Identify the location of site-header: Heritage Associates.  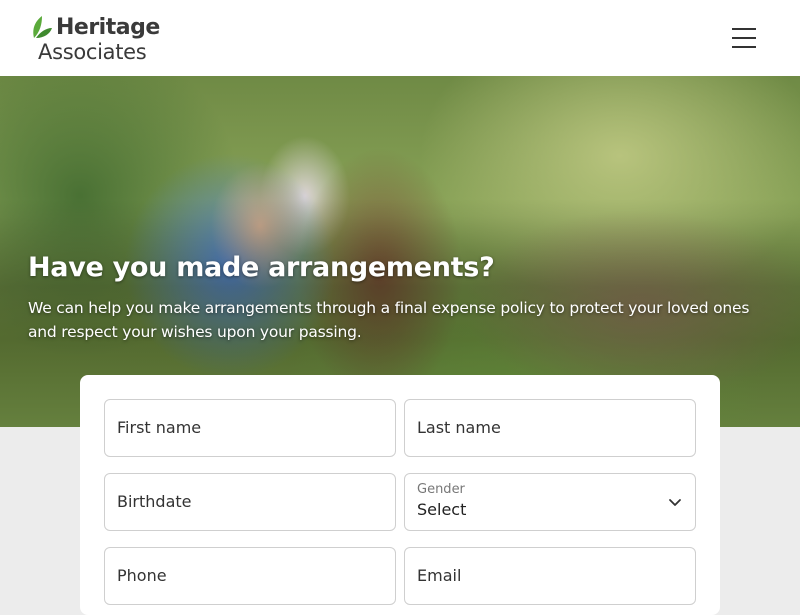
(400, 38).